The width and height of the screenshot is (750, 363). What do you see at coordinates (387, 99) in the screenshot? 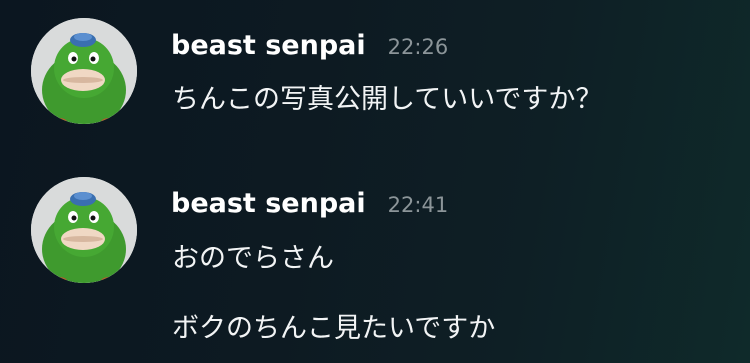
I see `message-text: ちんこの写真公開していいですか？` at bounding box center [387, 99].